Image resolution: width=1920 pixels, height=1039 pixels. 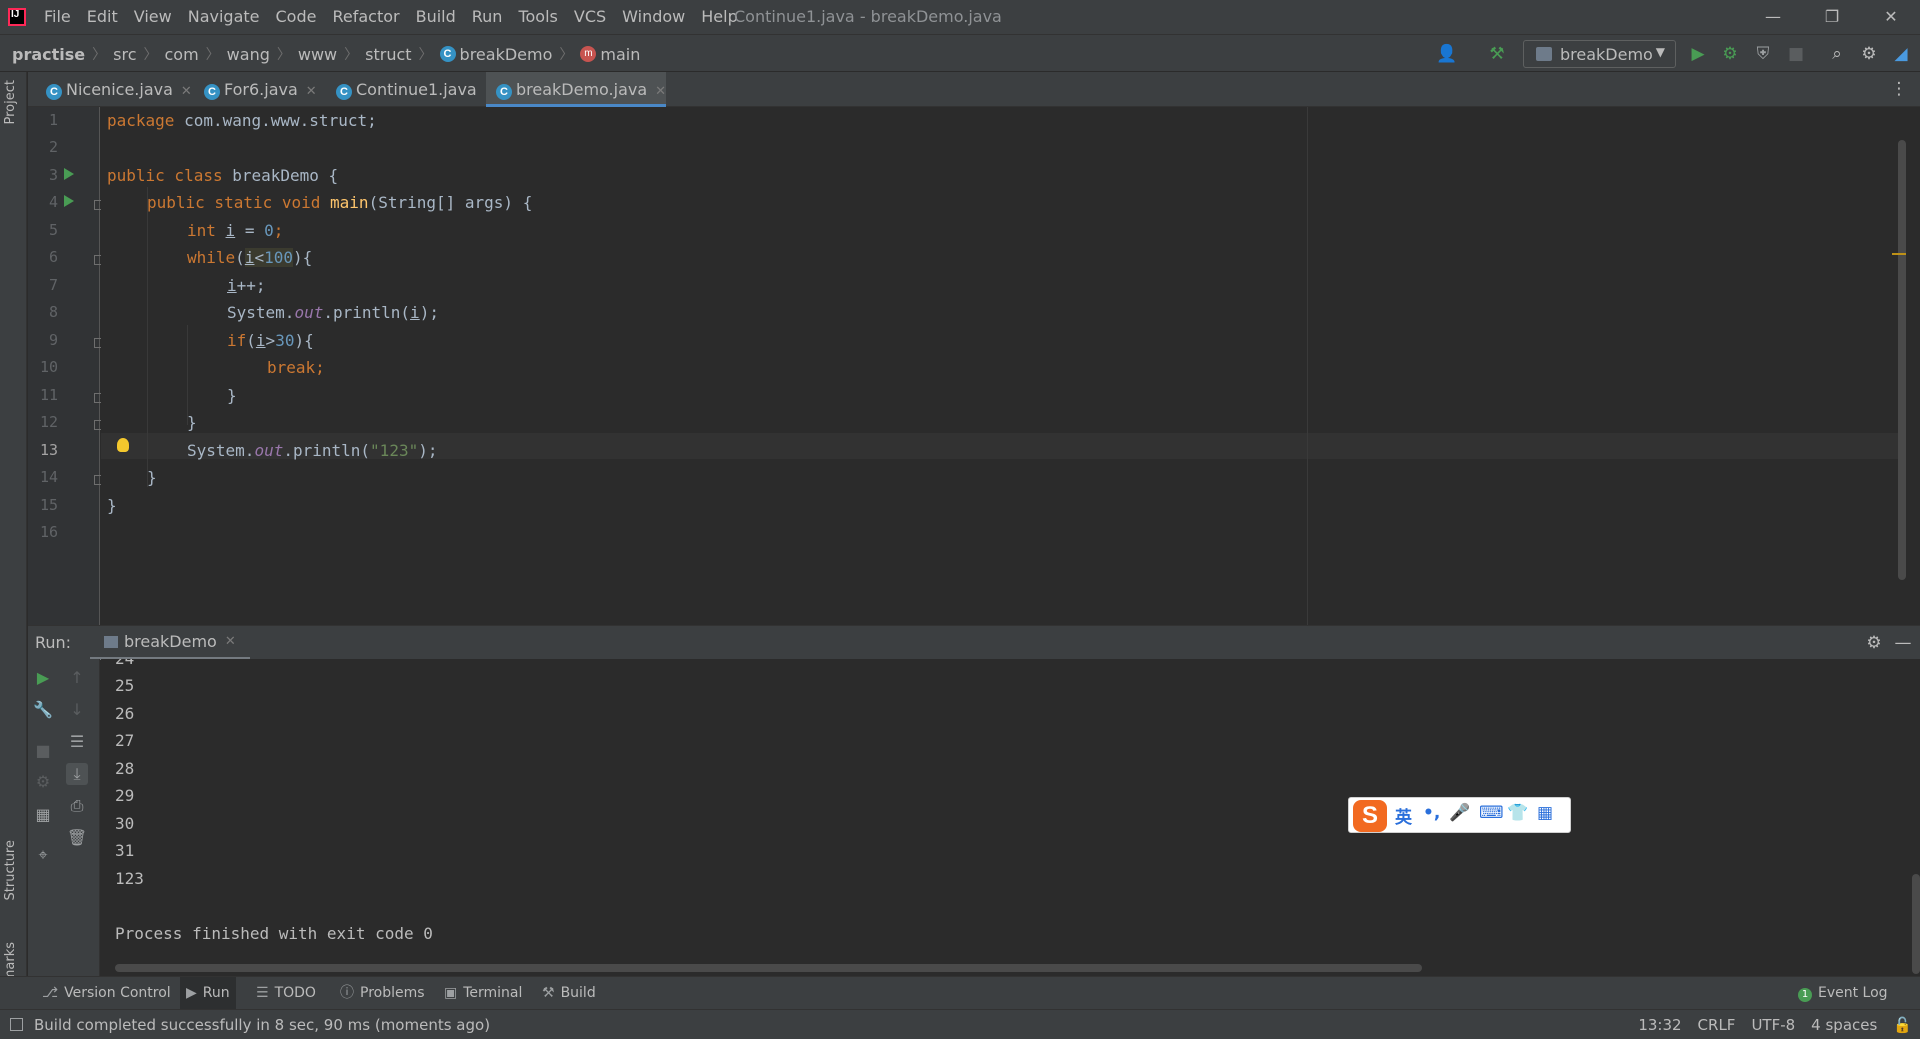 I want to click on build-hammer-icon: ⚒, so click(x=1497, y=54).